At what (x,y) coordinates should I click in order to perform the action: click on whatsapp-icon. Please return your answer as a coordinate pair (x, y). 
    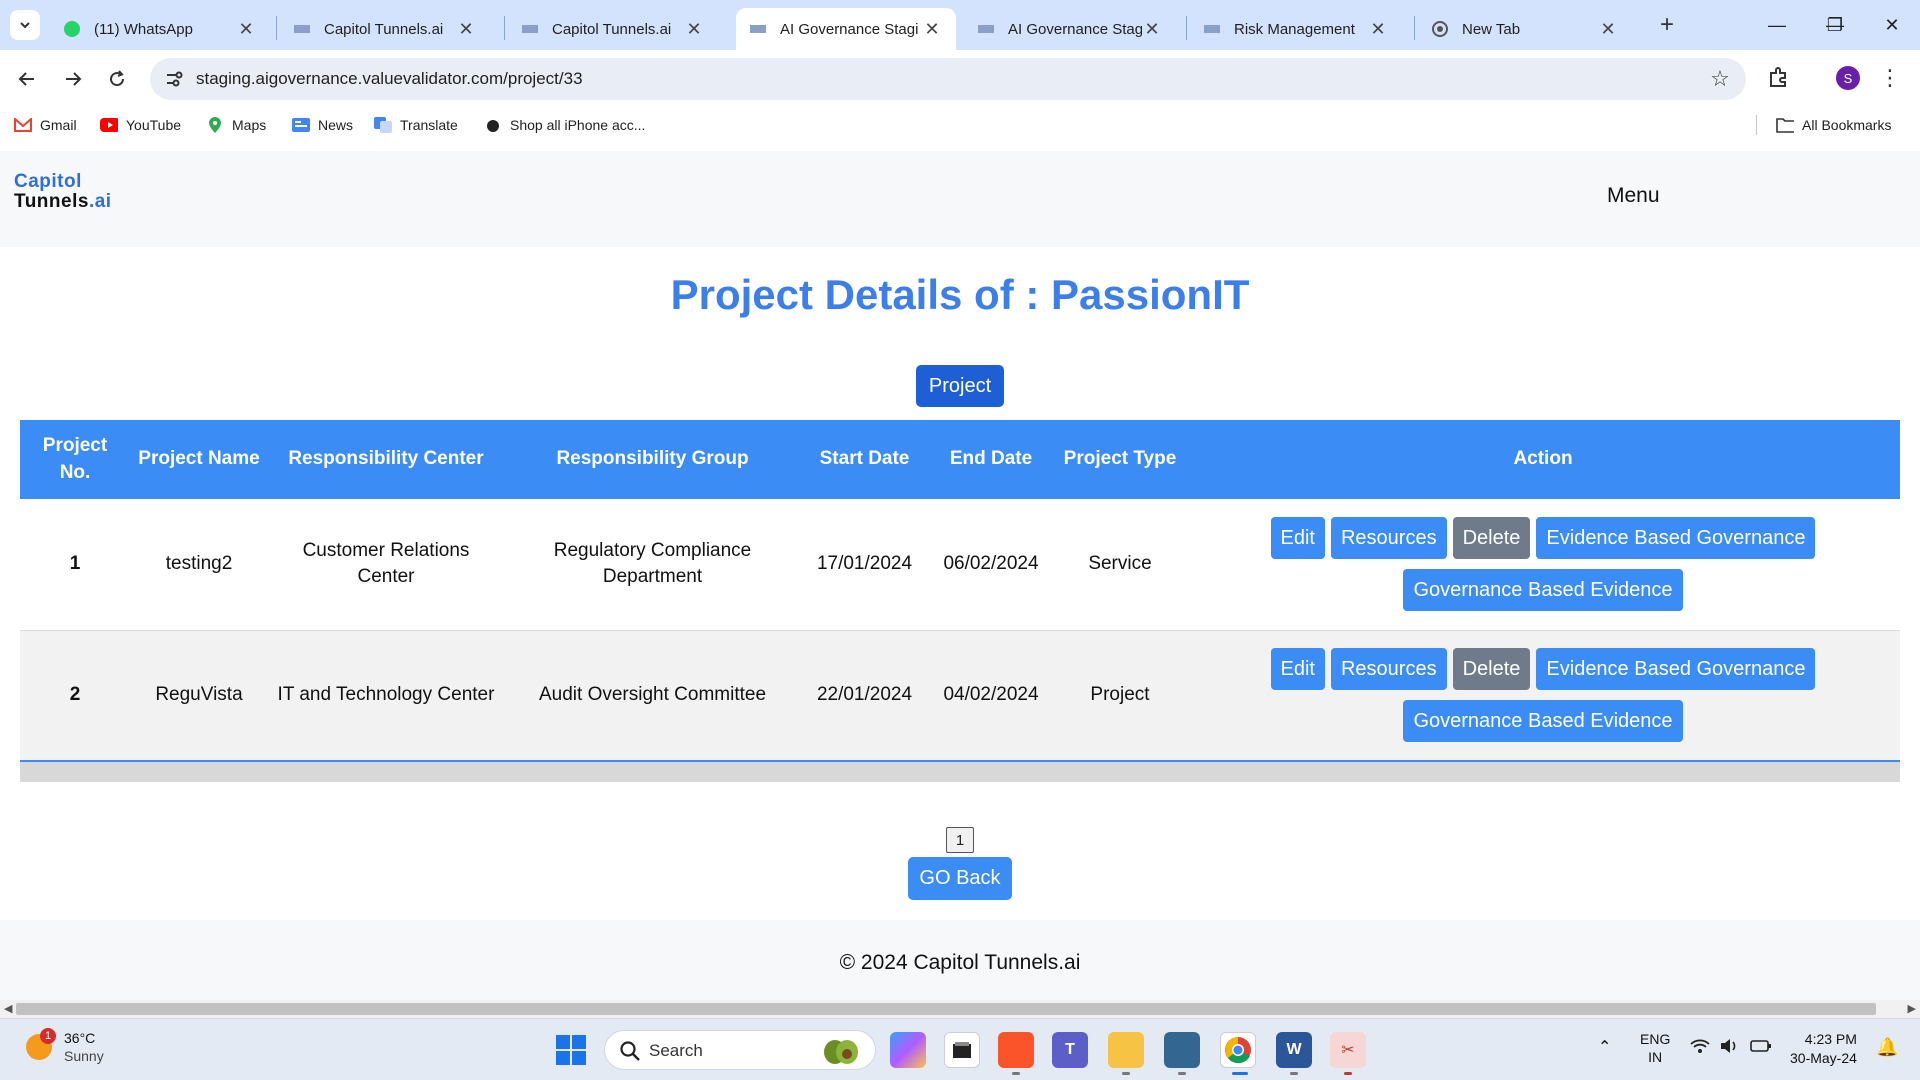
    Looking at the image, I should click on (72, 29).